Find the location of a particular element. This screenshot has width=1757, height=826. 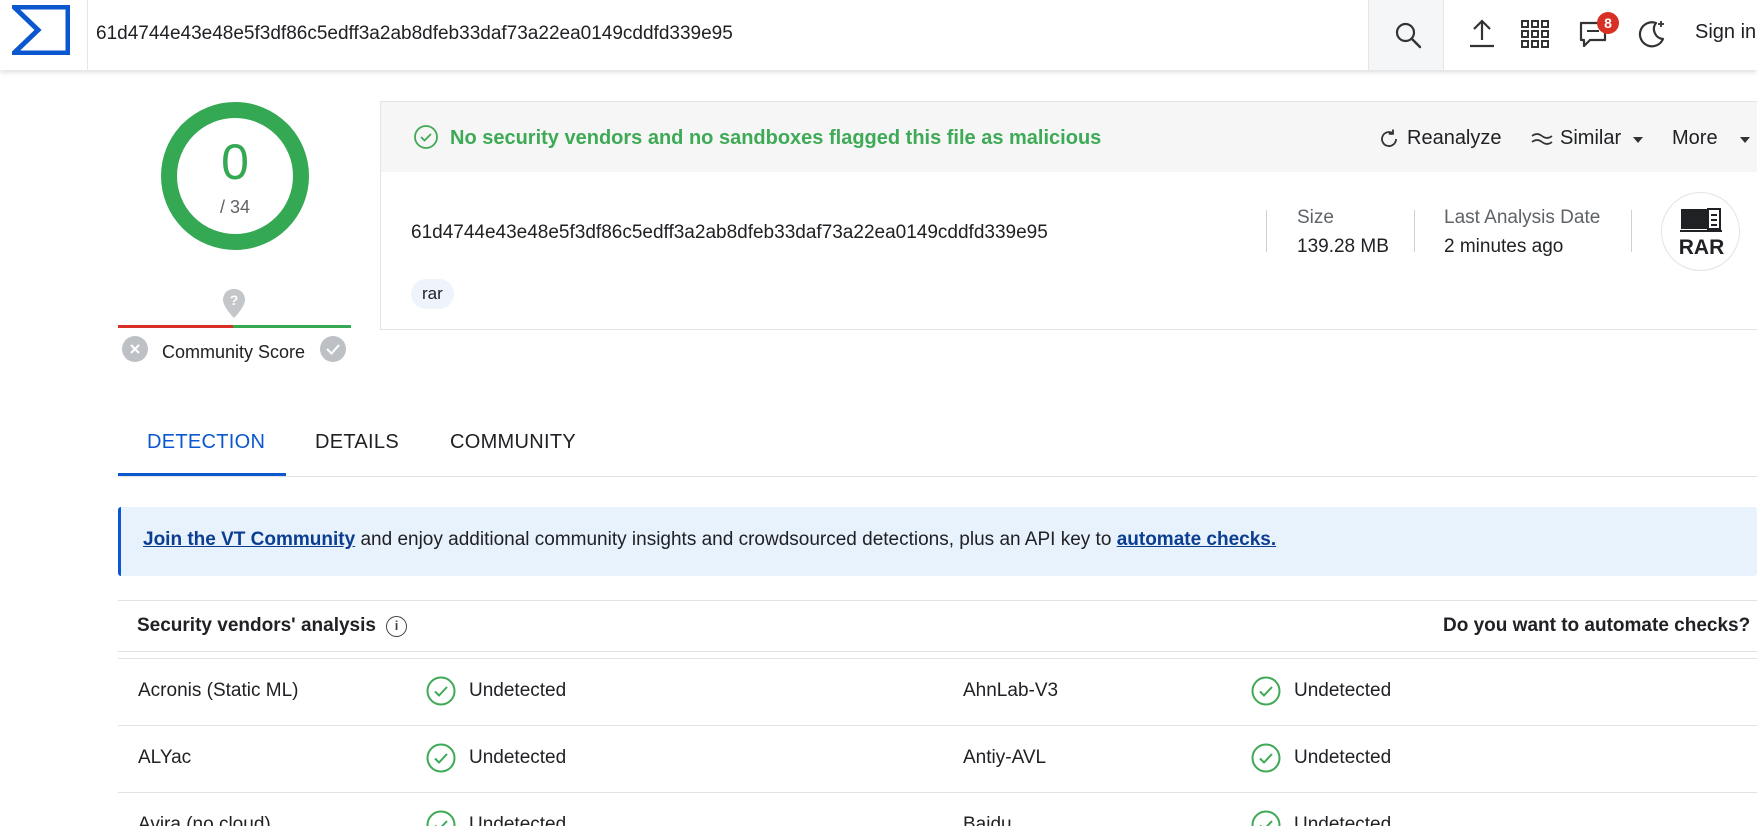

vendor-name: Baidu is located at coordinates (987, 820).